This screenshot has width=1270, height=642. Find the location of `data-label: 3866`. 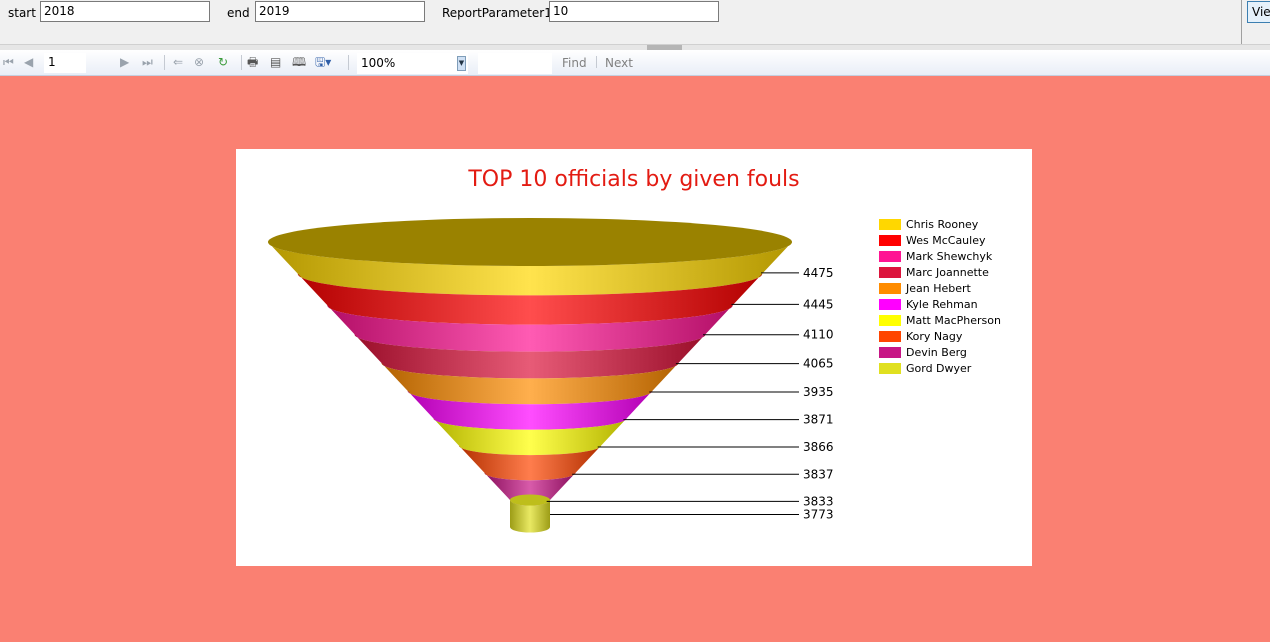

data-label: 3866 is located at coordinates (818, 447).